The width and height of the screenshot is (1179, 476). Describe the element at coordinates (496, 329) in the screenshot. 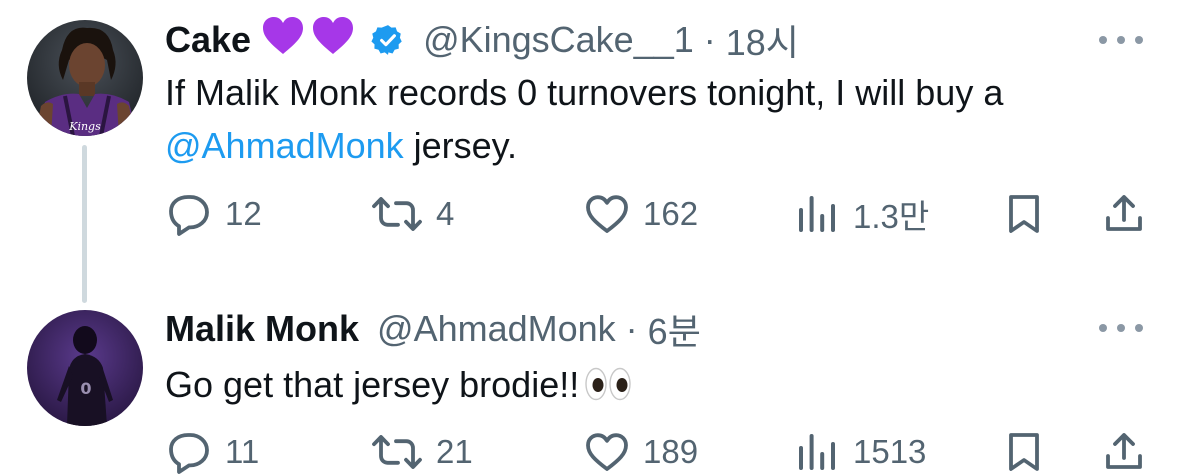

I see `author-handle: @AhmadMonk` at that location.